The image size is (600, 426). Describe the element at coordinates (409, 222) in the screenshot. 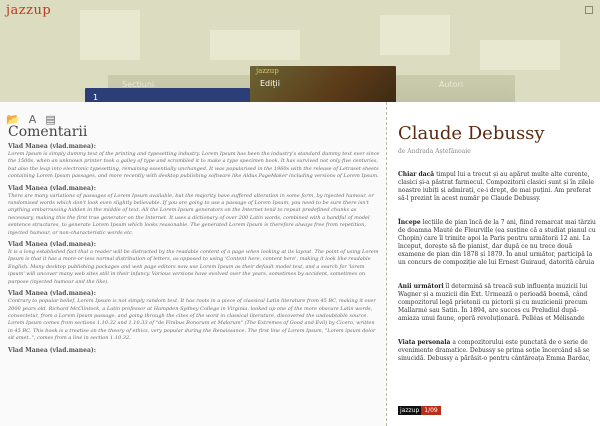

I see `paragraph-lead: Începe` at that location.